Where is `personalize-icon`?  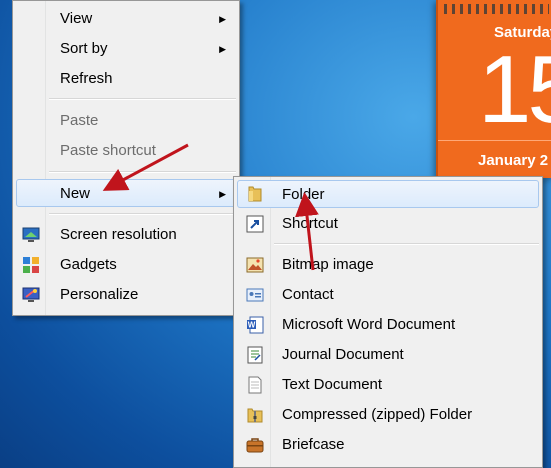 personalize-icon is located at coordinates (31, 295).